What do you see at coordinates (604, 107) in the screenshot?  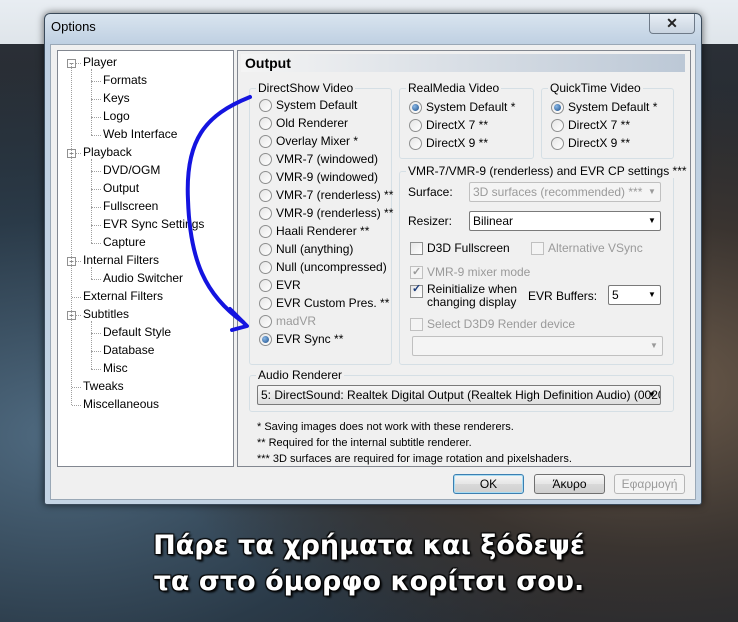 I see `qt-opts-radio-system-default: System Default *` at bounding box center [604, 107].